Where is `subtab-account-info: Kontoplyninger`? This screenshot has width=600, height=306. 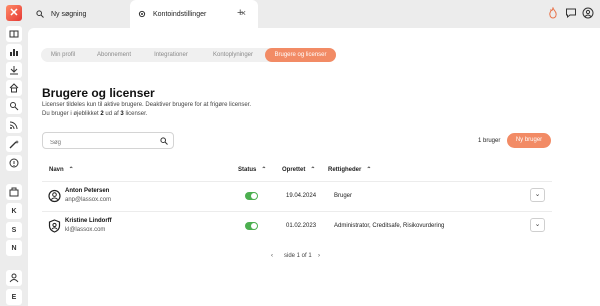 subtab-account-info: Kontoplyninger is located at coordinates (233, 55).